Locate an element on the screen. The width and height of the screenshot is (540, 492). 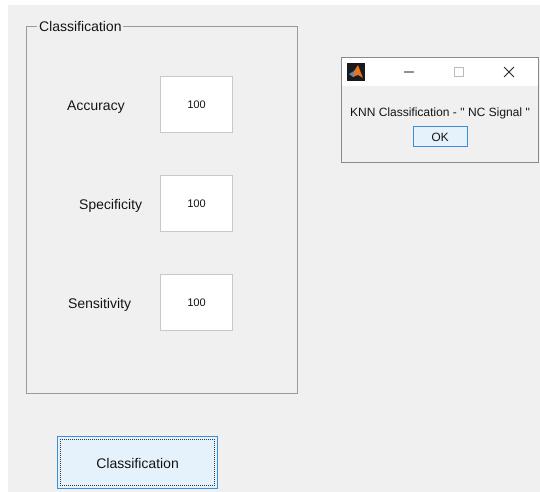
close-icon is located at coordinates (509, 72).